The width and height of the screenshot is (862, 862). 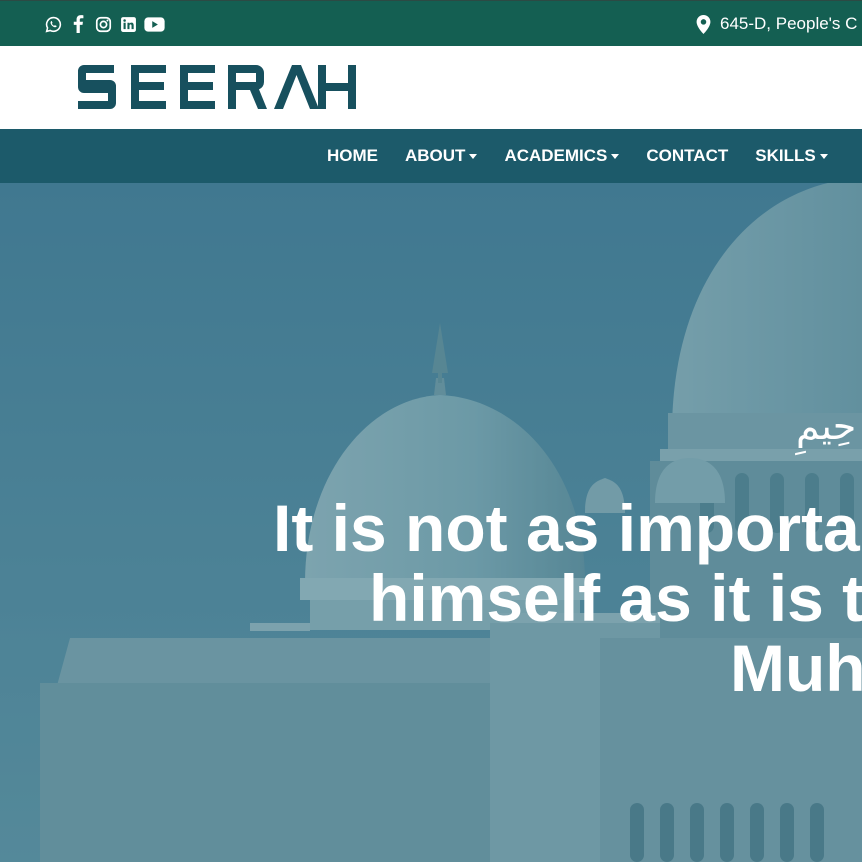 I want to click on instagram-icon, so click(x=103, y=24).